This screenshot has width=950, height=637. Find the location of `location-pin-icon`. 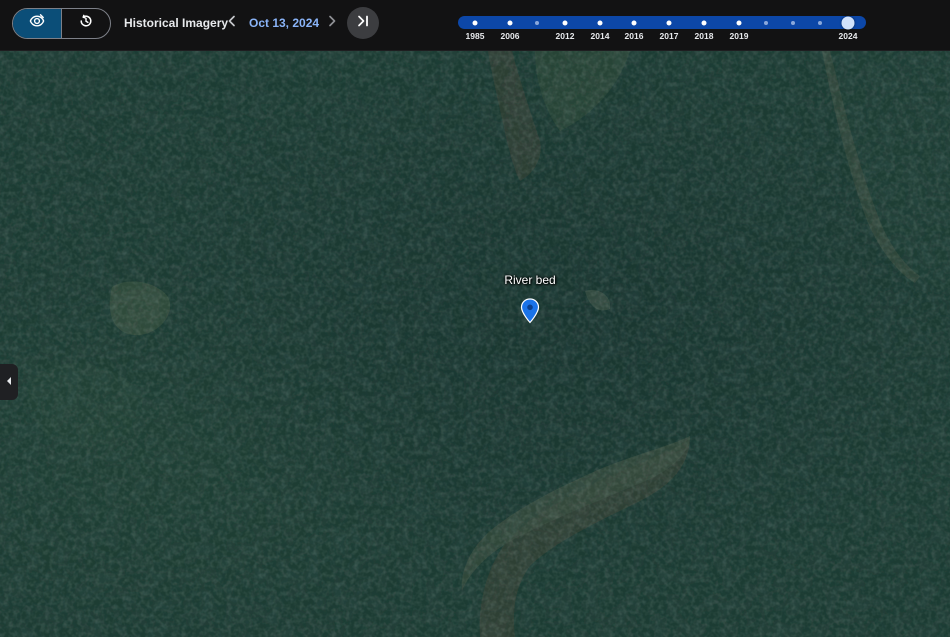

location-pin-icon is located at coordinates (530, 311).